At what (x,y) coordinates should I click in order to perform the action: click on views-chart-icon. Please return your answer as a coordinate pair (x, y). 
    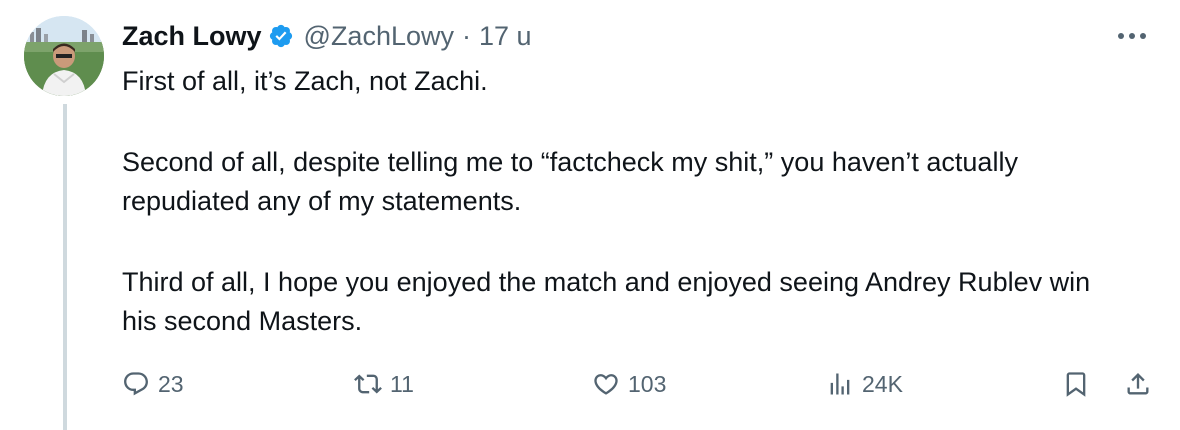
    Looking at the image, I should click on (840, 384).